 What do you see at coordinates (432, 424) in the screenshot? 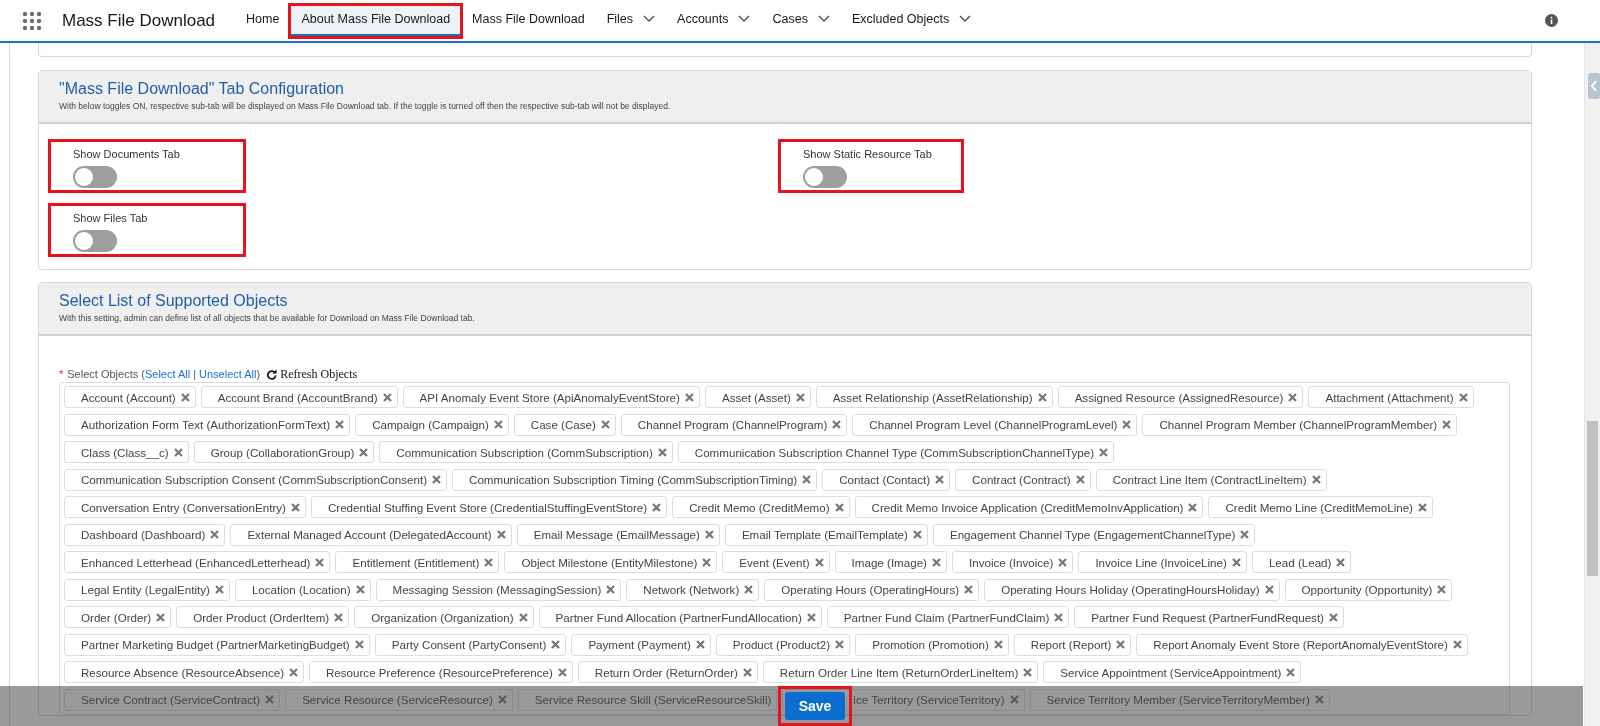
I see `object-pill: Campaign (Campaign)` at bounding box center [432, 424].